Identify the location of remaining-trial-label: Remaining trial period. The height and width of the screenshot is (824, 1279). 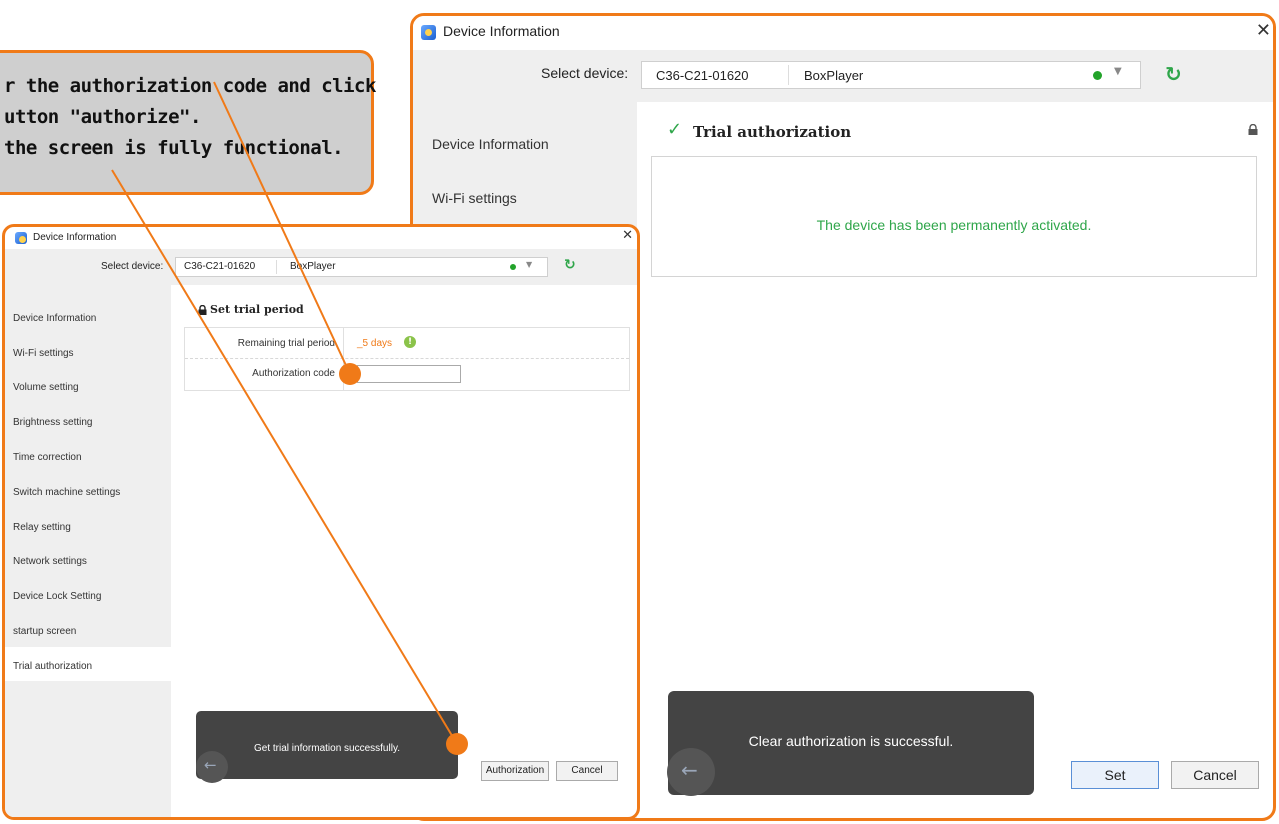
(286, 343).